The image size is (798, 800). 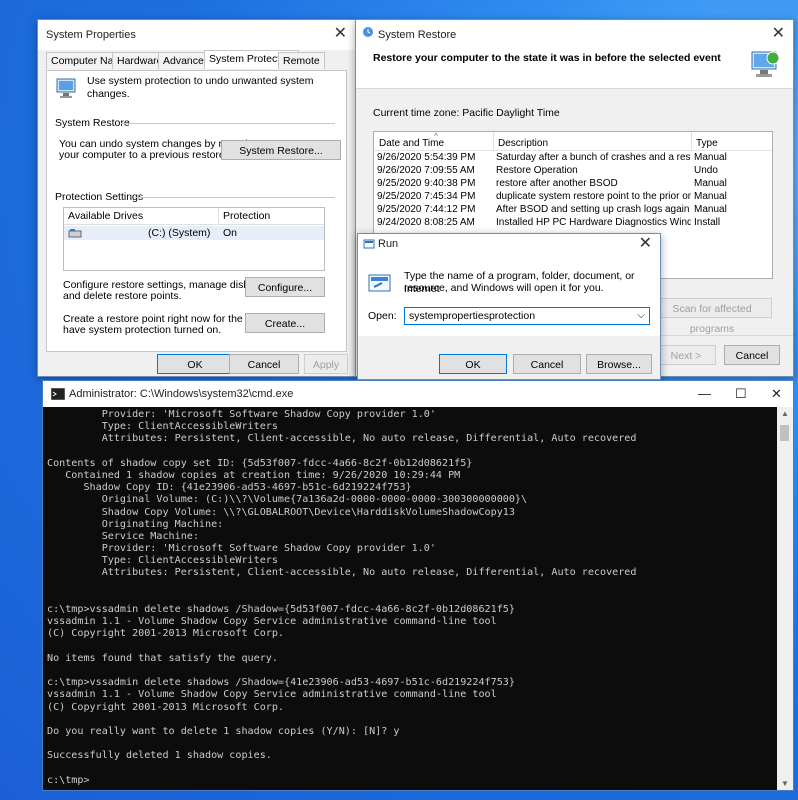 I want to click on scroll-up-icon: ▲, so click(x=785, y=413).